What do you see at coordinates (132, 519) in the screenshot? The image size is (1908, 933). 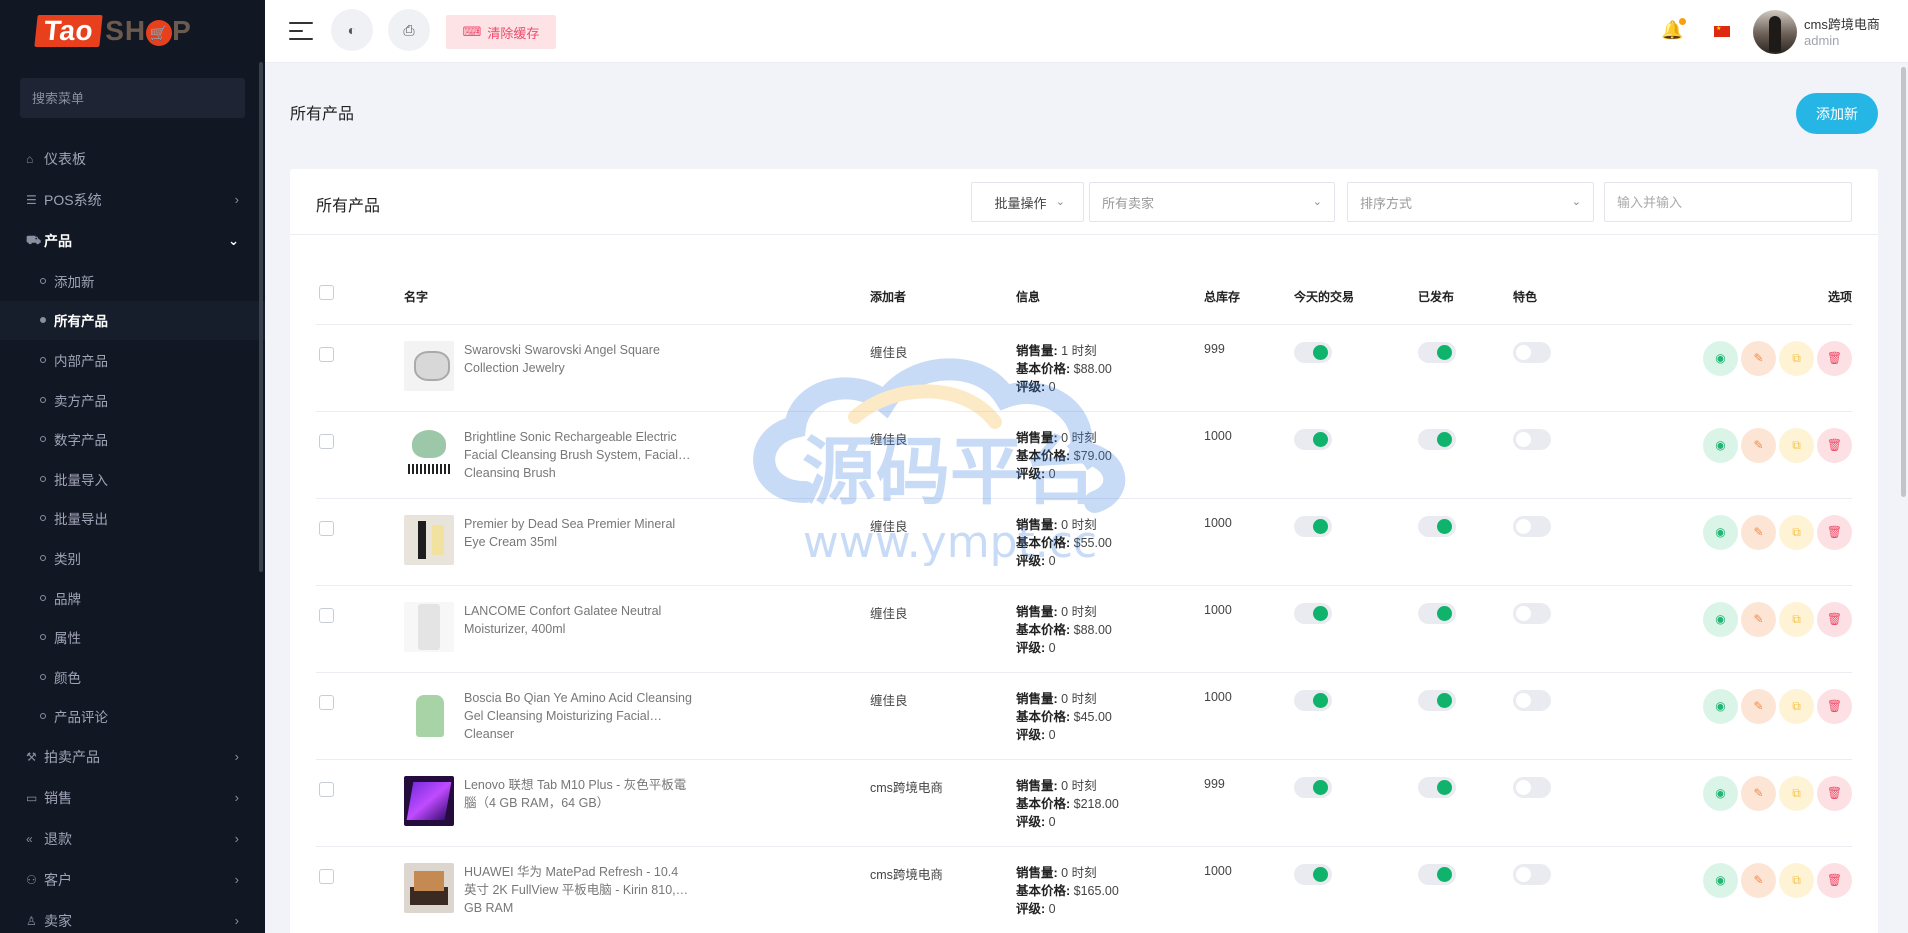 I see `sidebar-subitem-bulk-export: 批量导出` at bounding box center [132, 519].